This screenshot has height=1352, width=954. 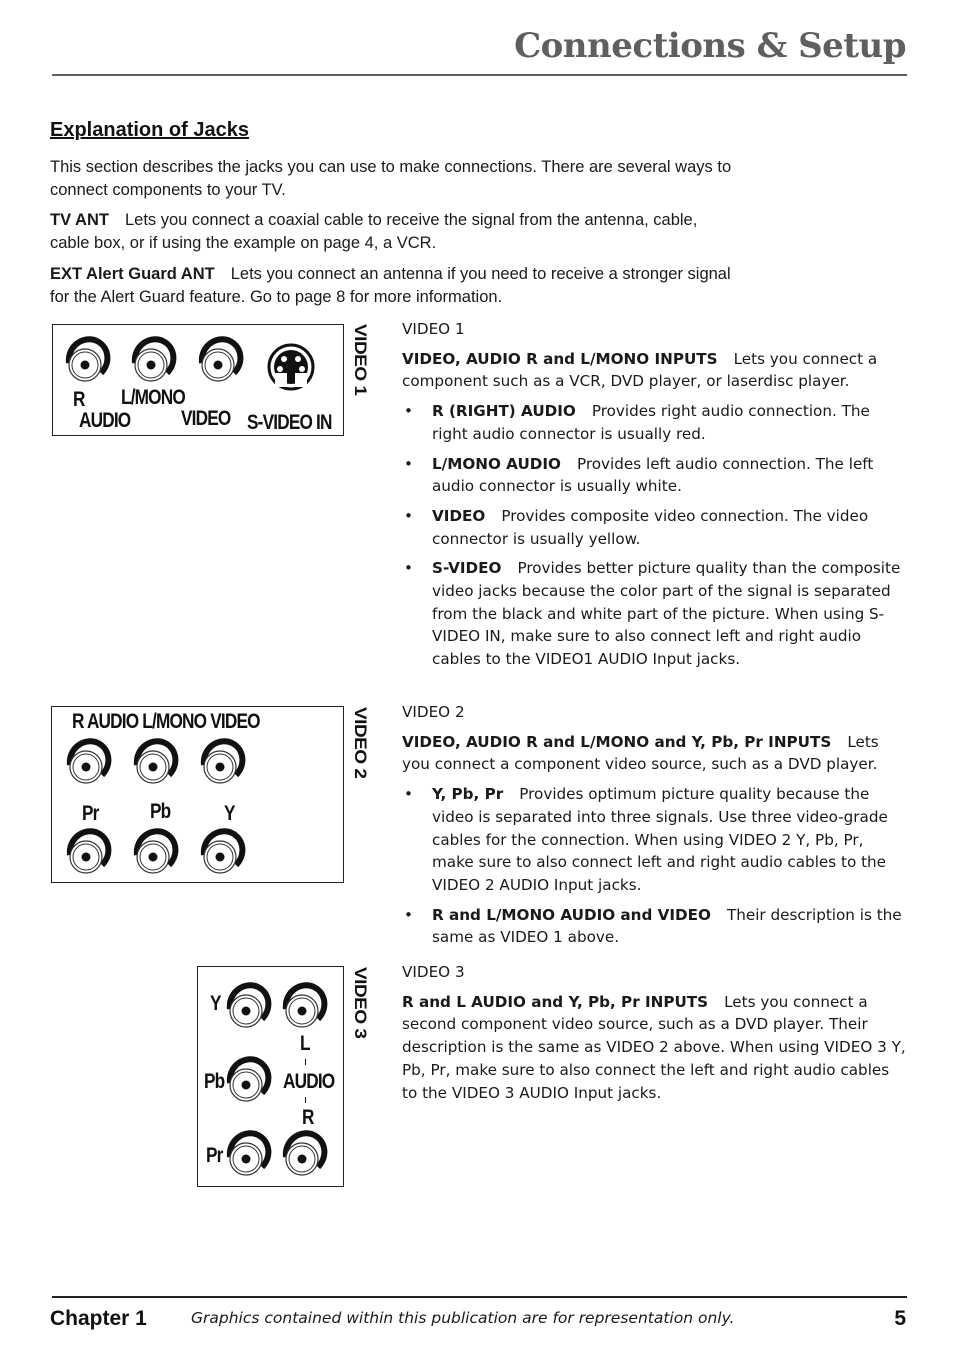 I want to click on jack-labels-top: R AUDIO L/MONO VIDEO, so click(x=166, y=721).